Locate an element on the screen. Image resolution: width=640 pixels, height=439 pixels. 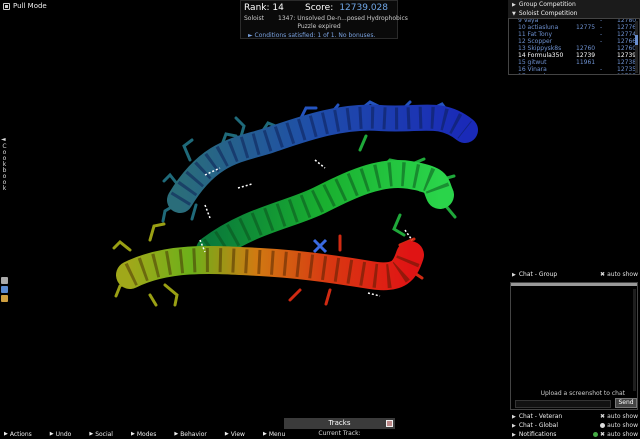
notifications-autoshow: ✖ auto show is located at coordinates (615, 434).